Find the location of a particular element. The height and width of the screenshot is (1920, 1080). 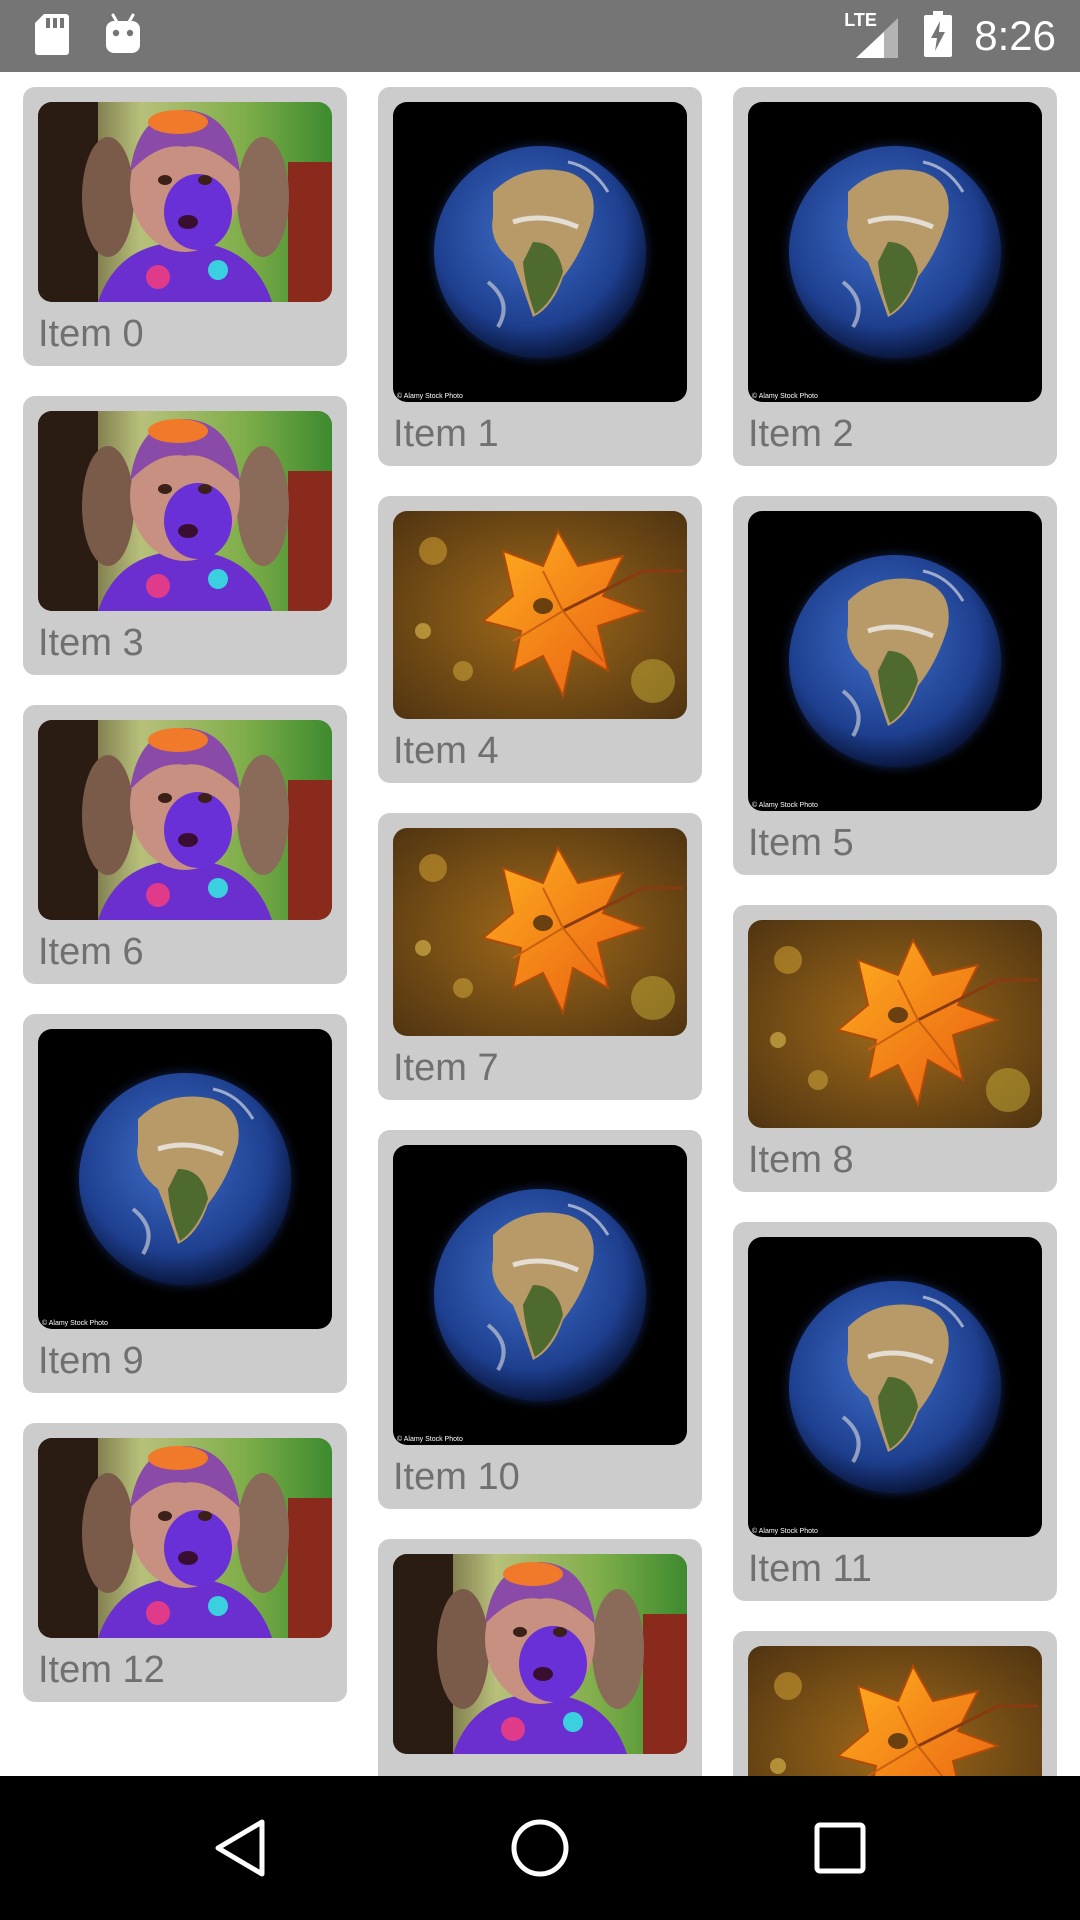

item-label is located at coordinates (540, 1765).